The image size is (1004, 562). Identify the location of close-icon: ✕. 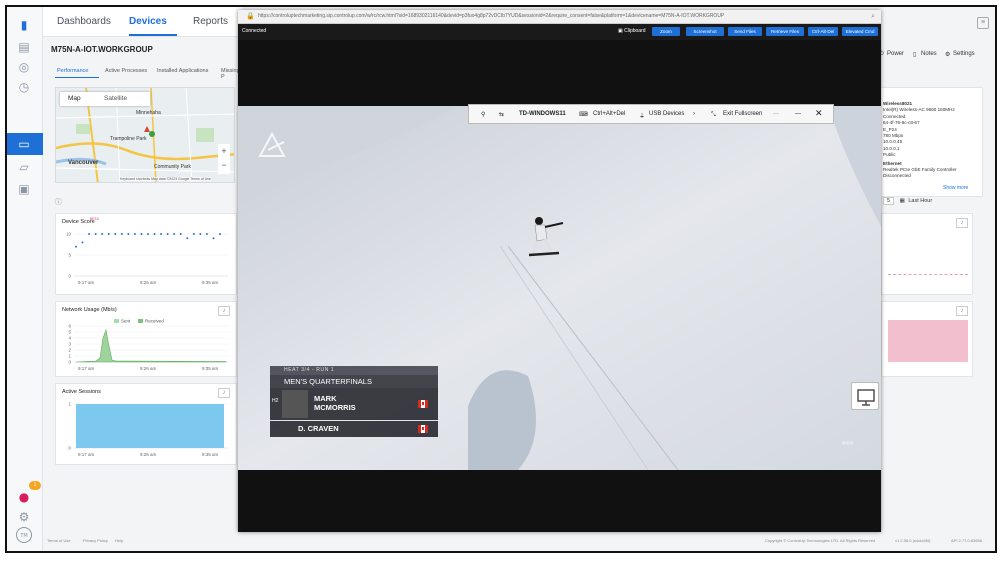
(819, 113).